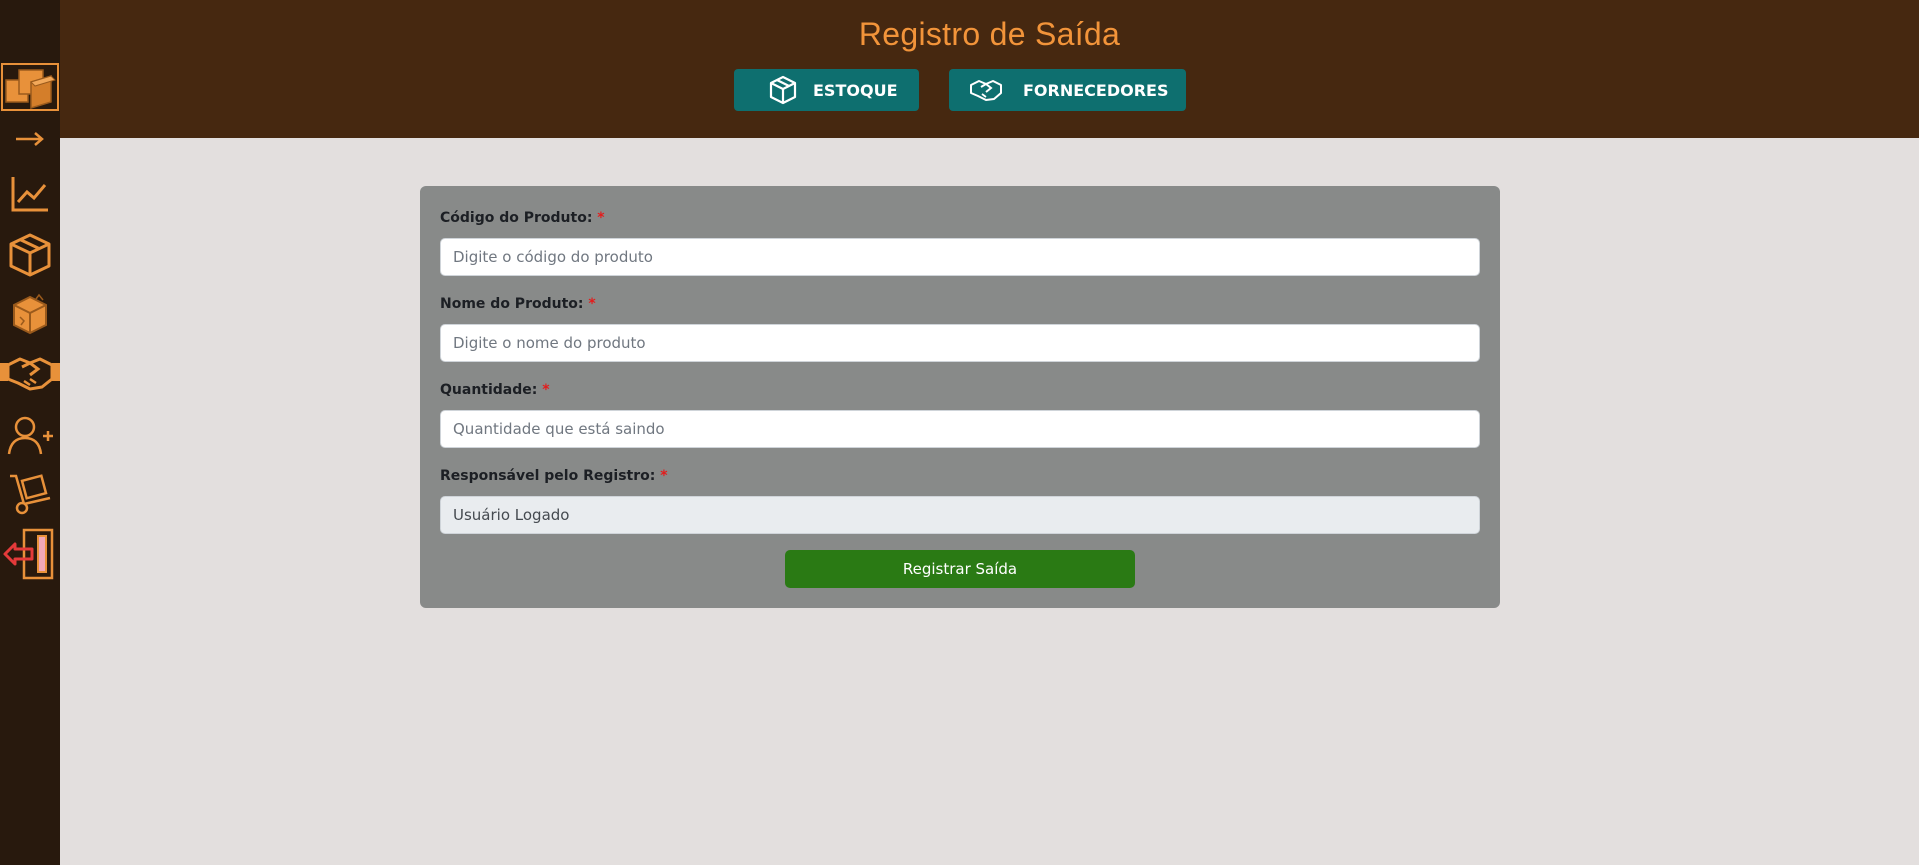 The height and width of the screenshot is (865, 1919). Describe the element at coordinates (30, 194) in the screenshot. I see `line-chart-icon` at that location.